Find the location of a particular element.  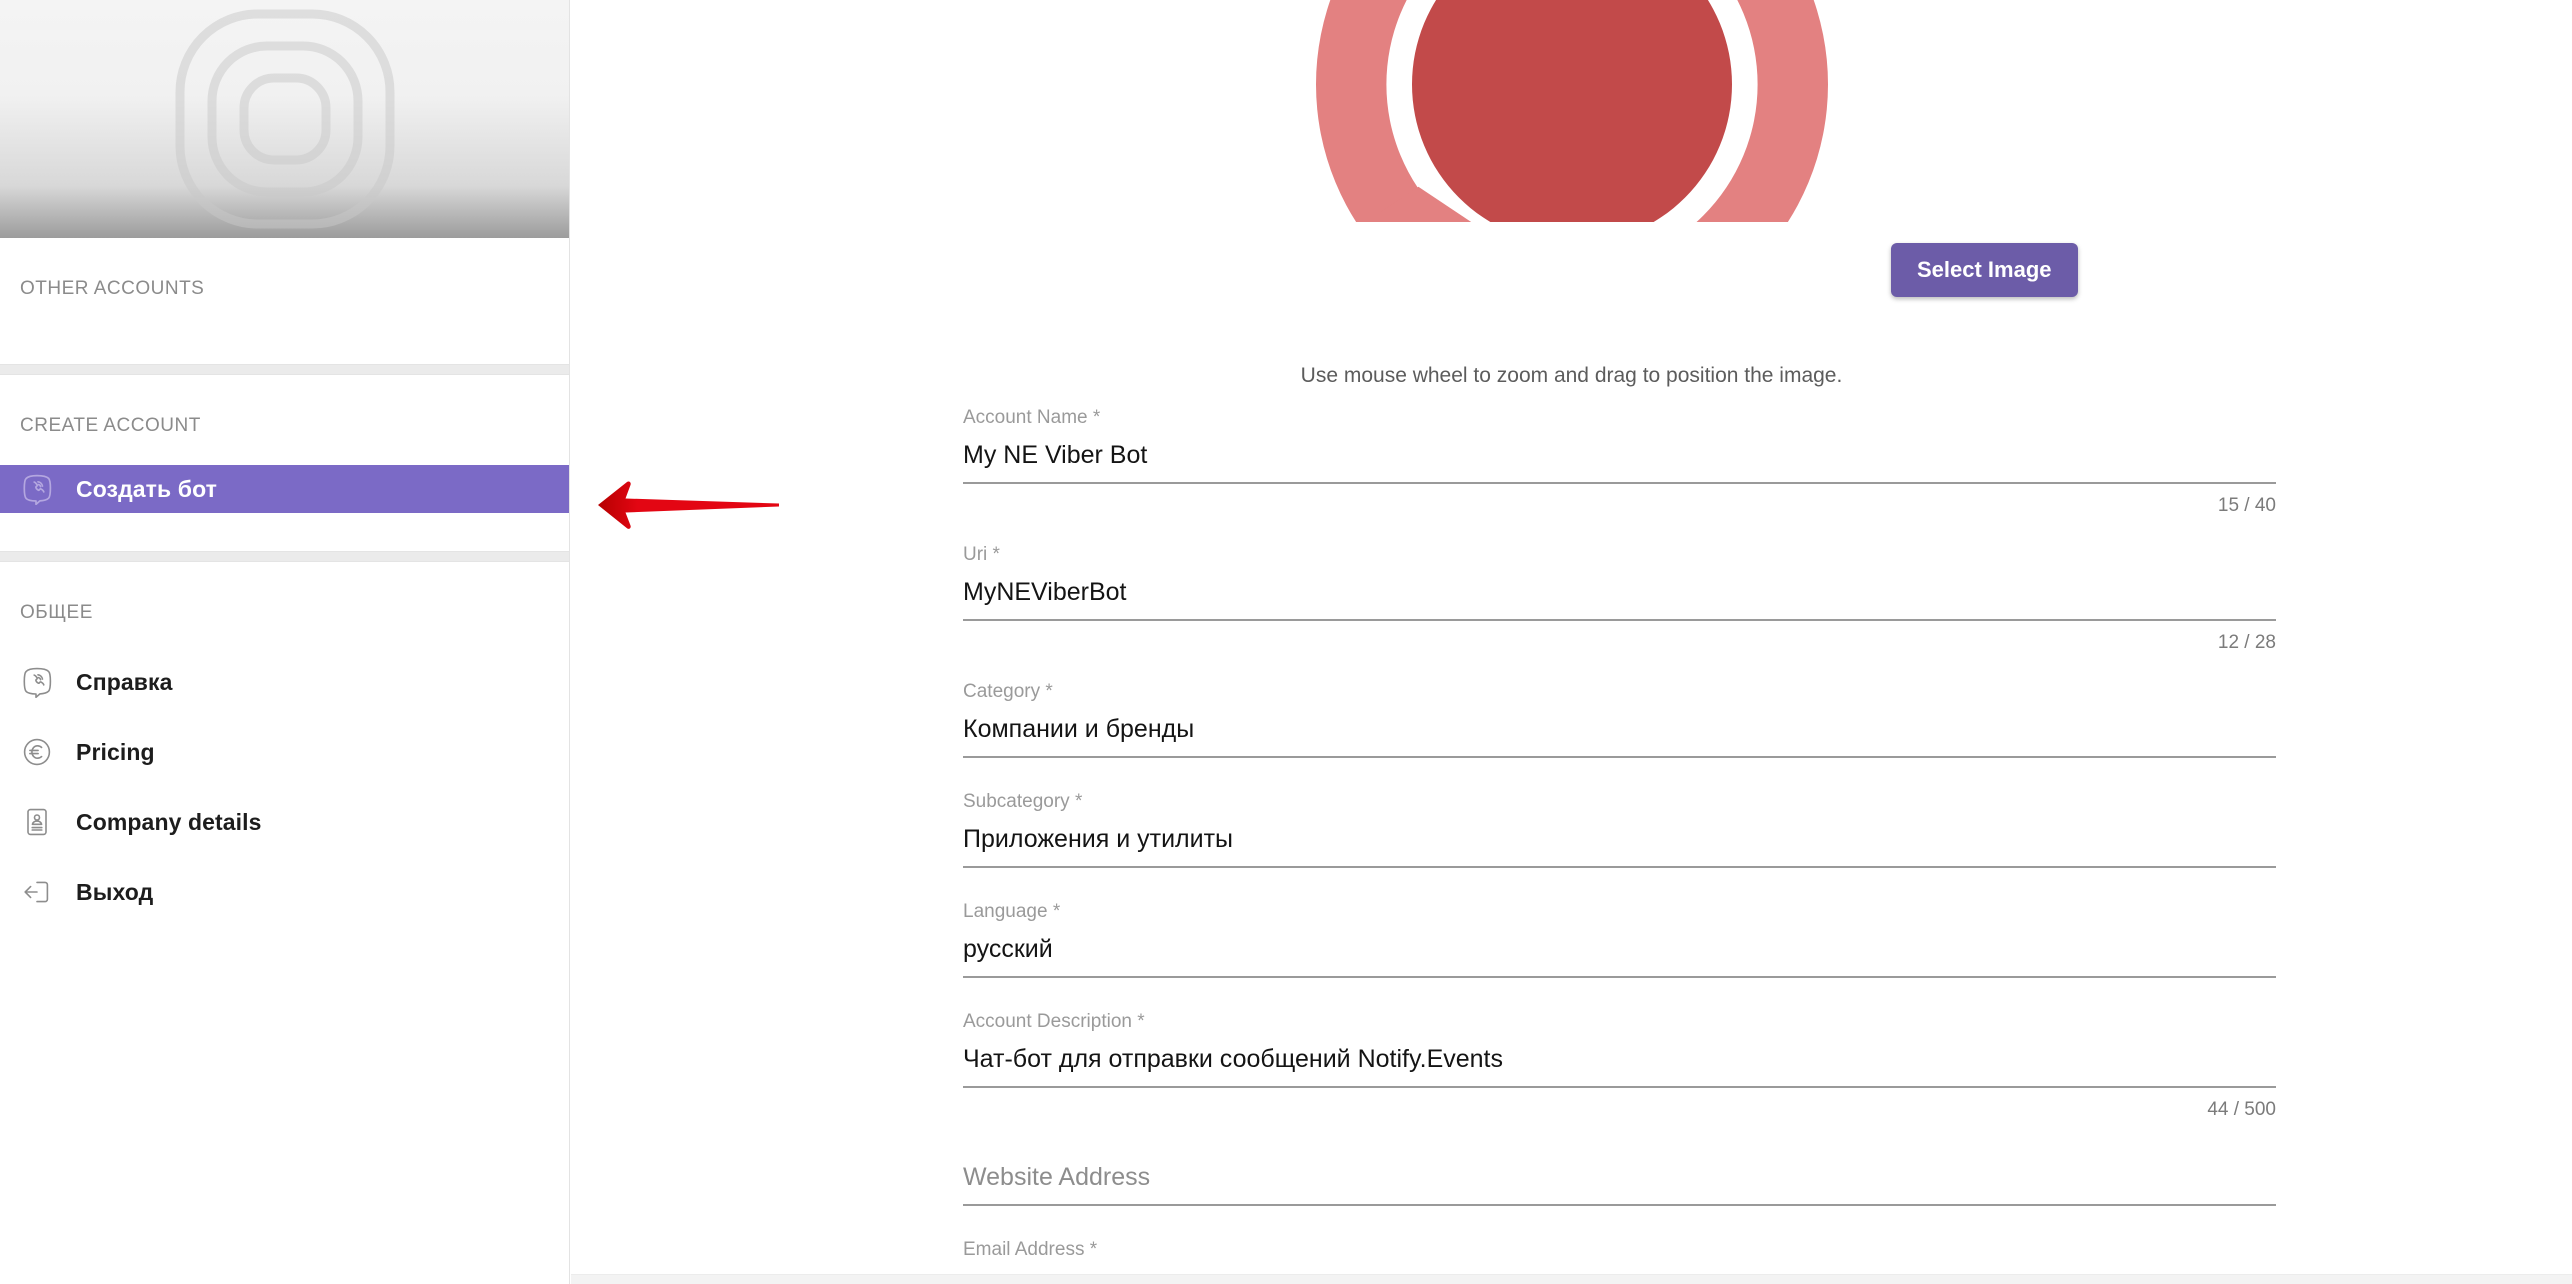

viber-bot-icon is located at coordinates (37, 489).